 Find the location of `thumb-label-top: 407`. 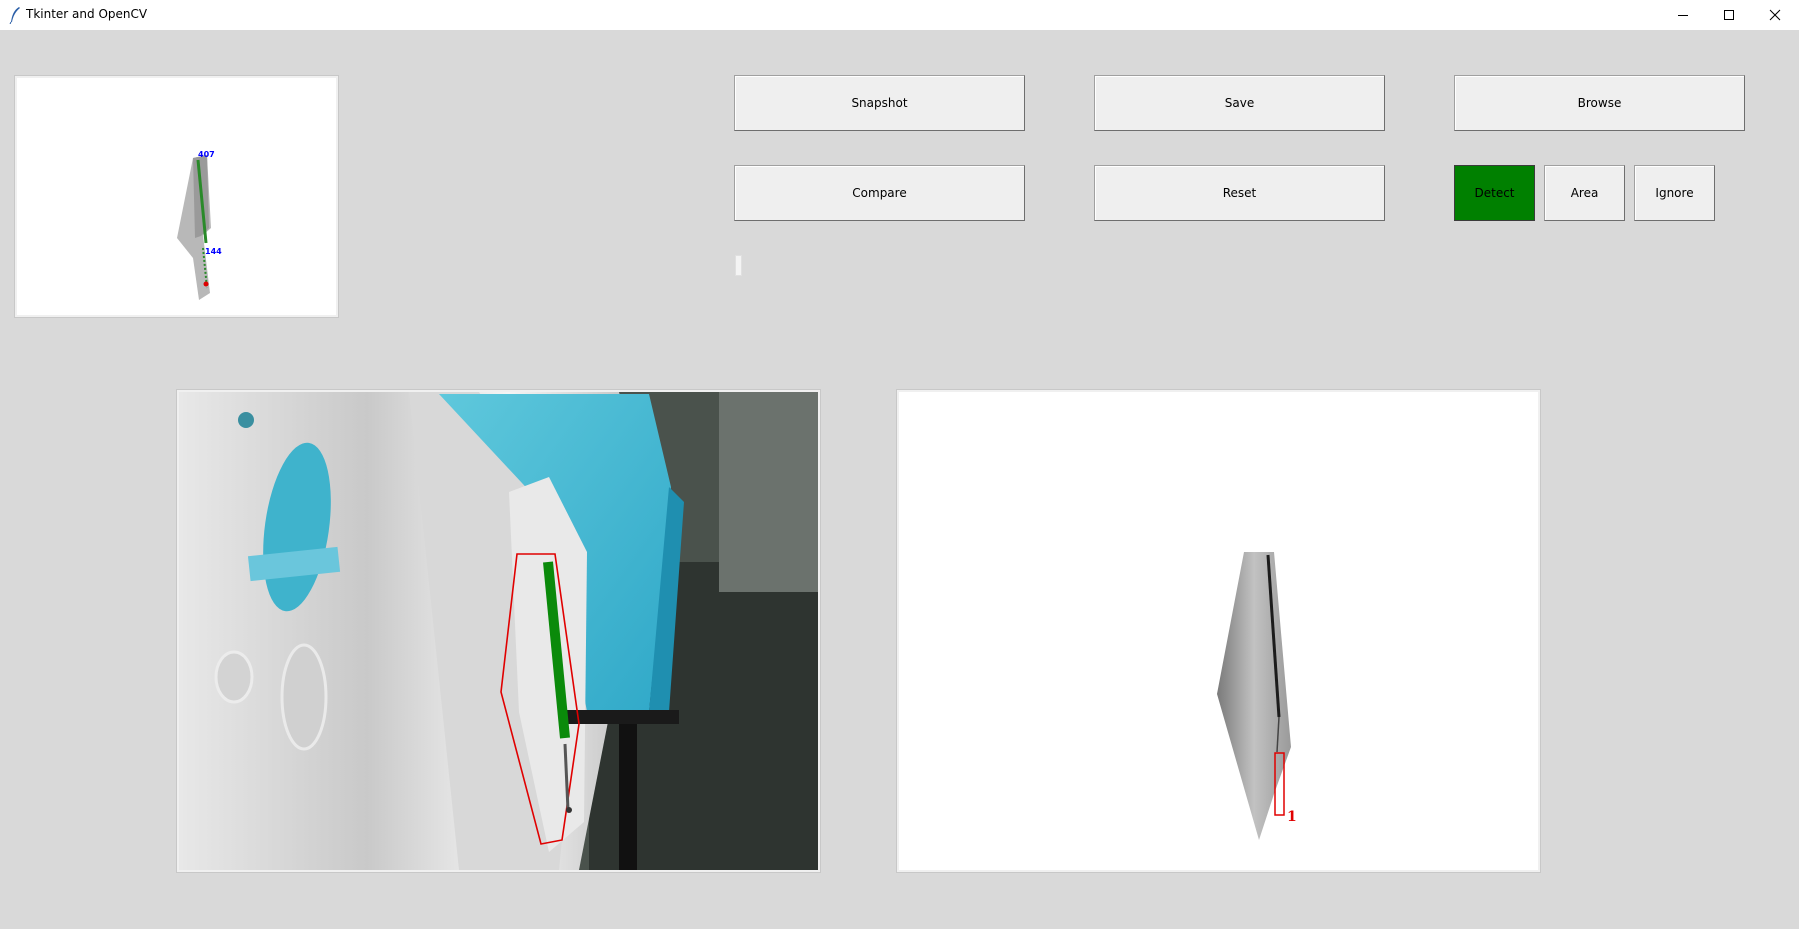

thumb-label-top: 407 is located at coordinates (206, 154).